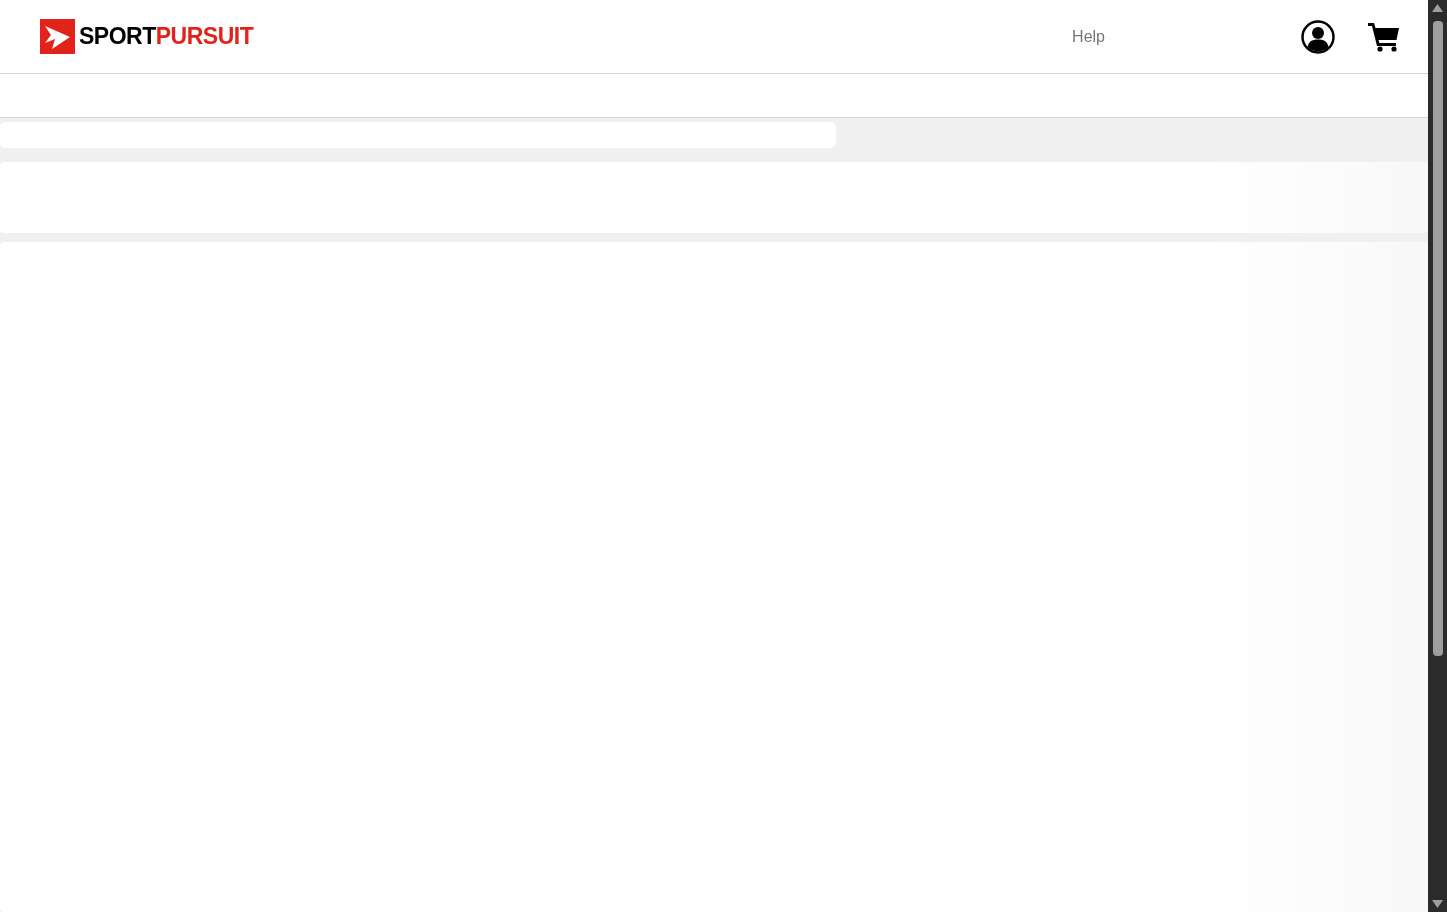  What do you see at coordinates (1437, 8) in the screenshot?
I see `scroll-up-arrow-icon` at bounding box center [1437, 8].